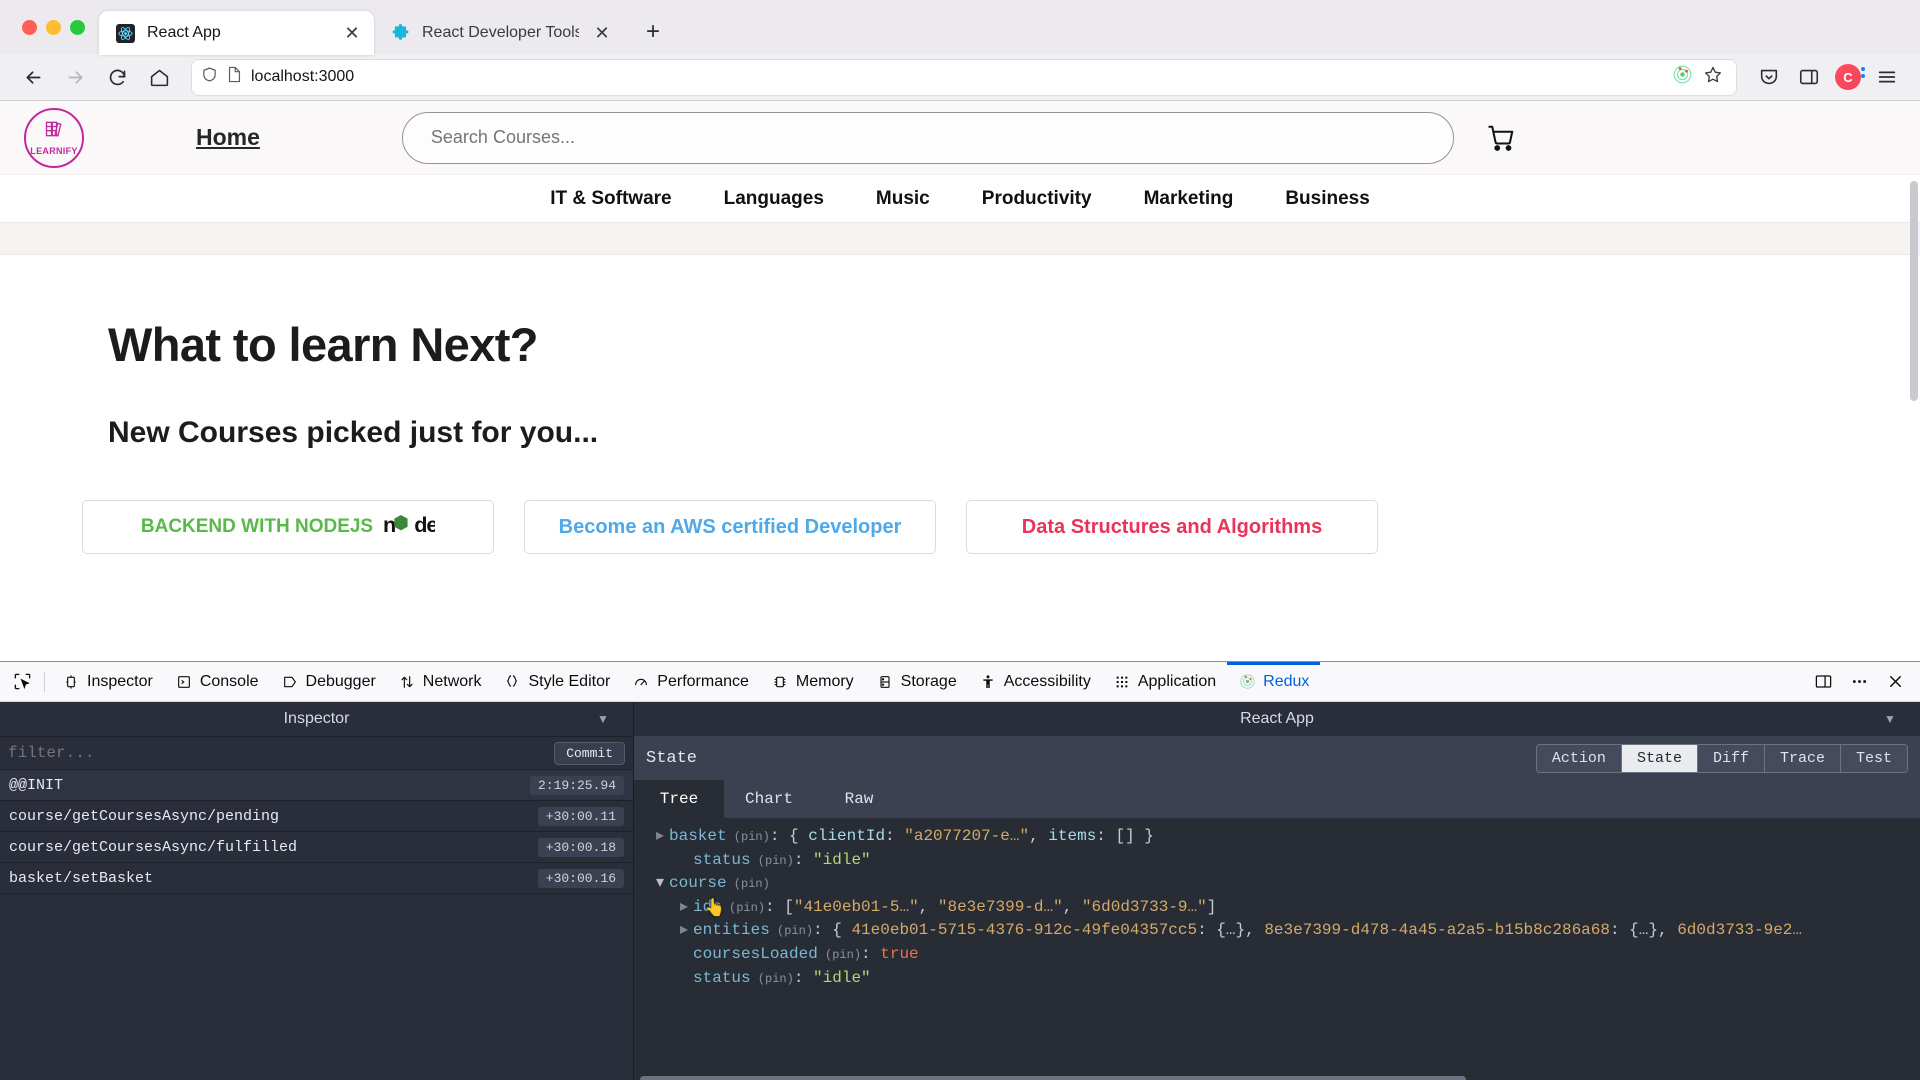  What do you see at coordinates (960, 239) in the screenshot?
I see `hero-banner-strip` at bounding box center [960, 239].